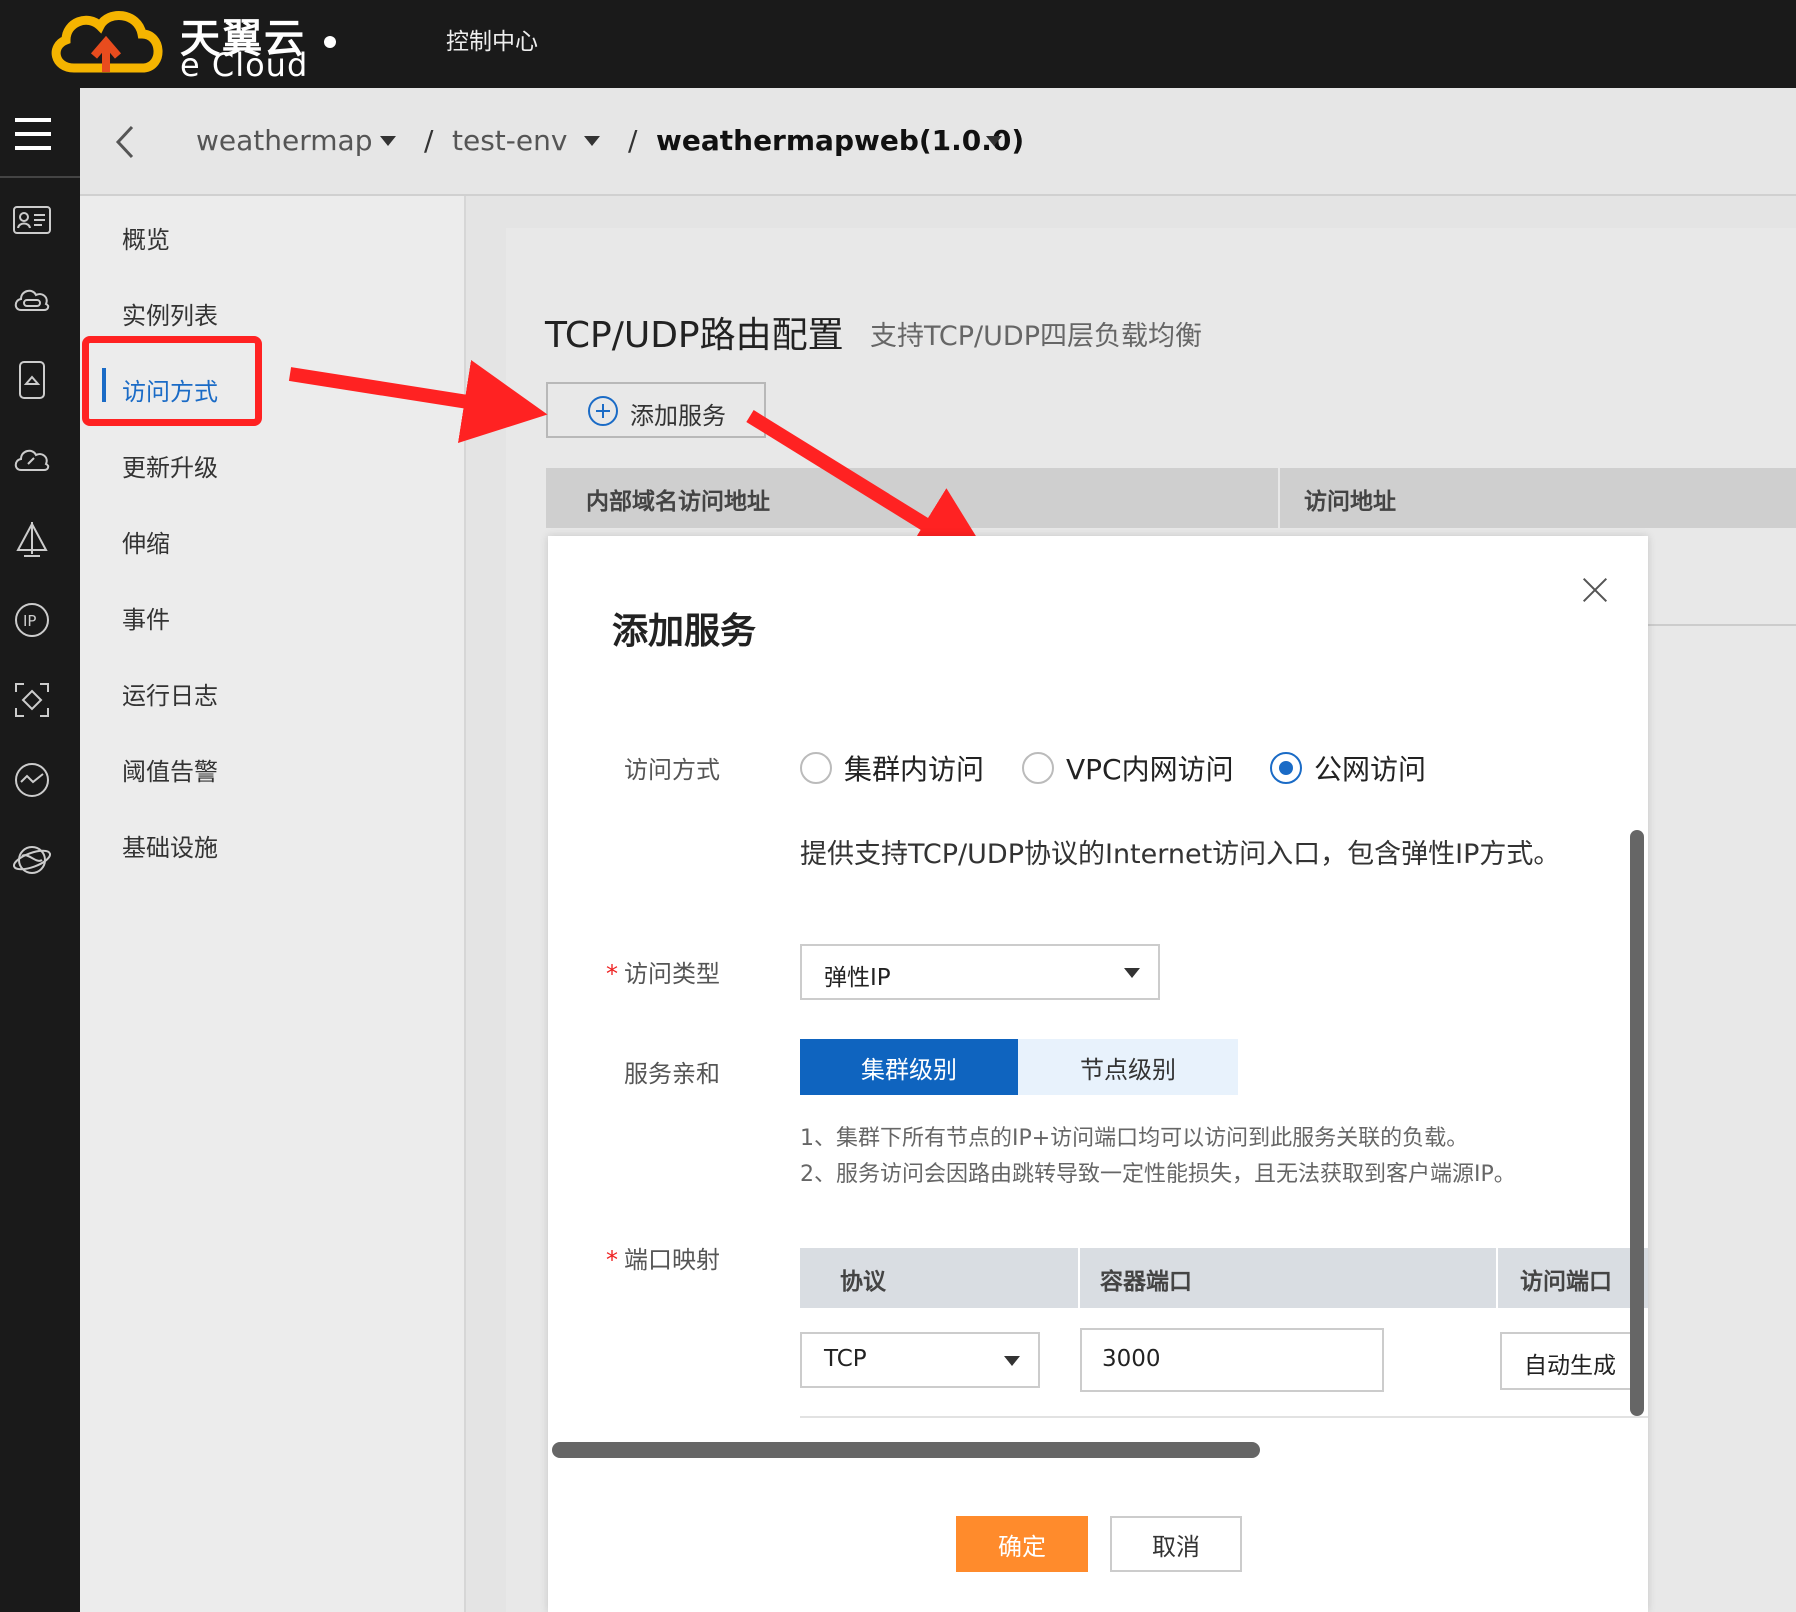  Describe the element at coordinates (1224, 1278) in the screenshot. I see `port-mapping-header: 协议 容器端口 访问端口` at that location.